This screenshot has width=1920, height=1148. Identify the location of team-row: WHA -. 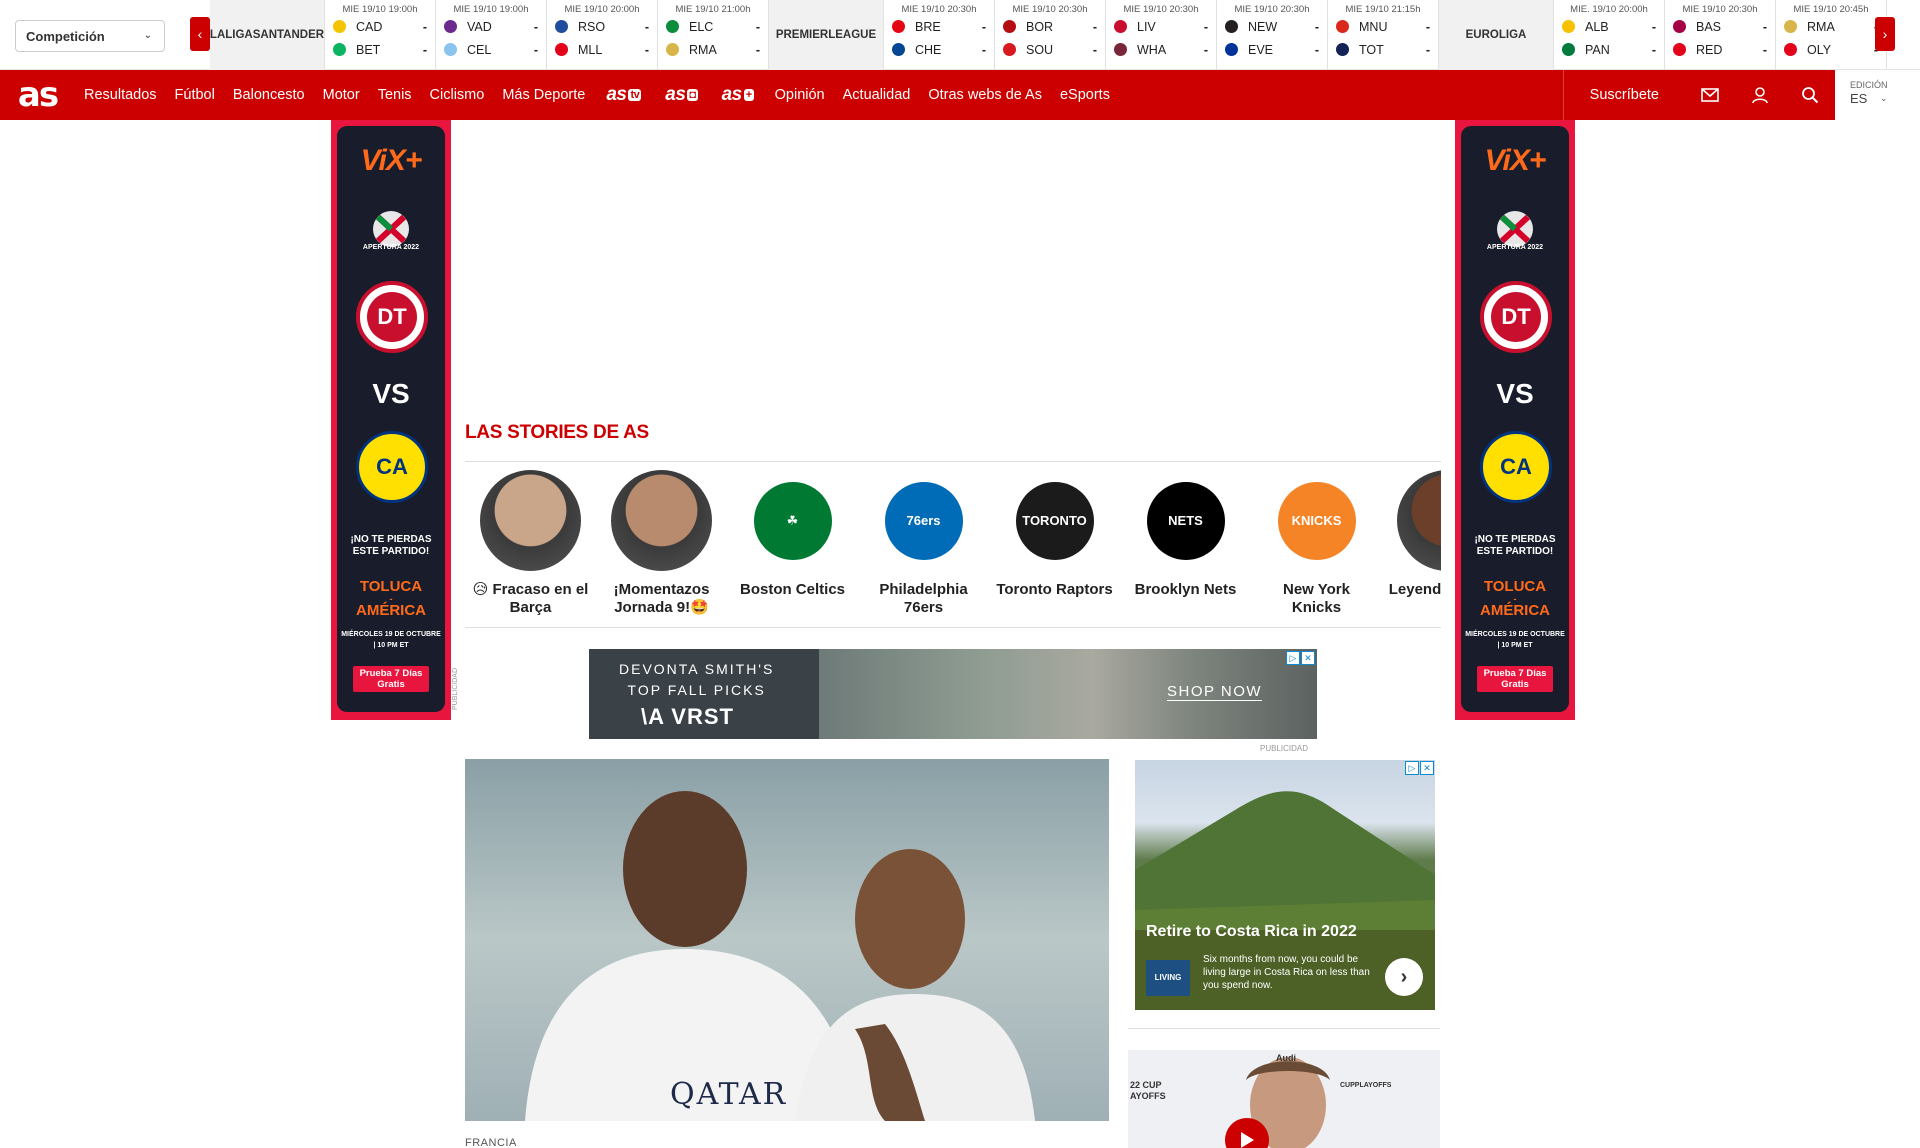
(1161, 49).